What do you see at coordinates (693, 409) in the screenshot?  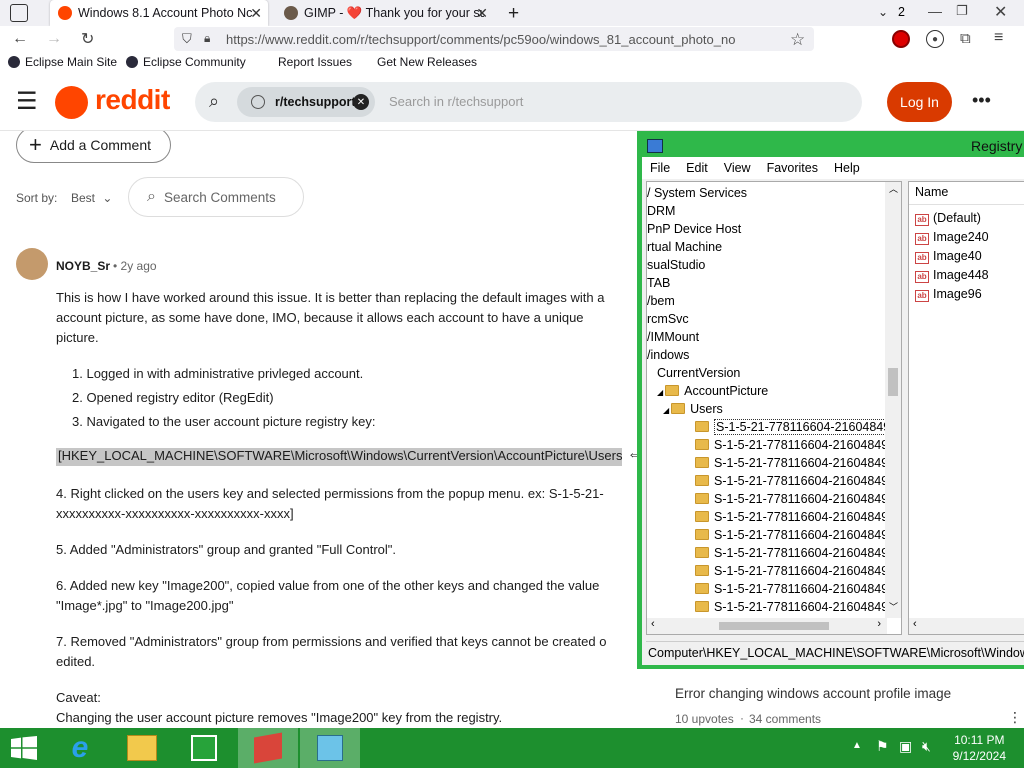 I see `tree-node-users: ◢ Users` at bounding box center [693, 409].